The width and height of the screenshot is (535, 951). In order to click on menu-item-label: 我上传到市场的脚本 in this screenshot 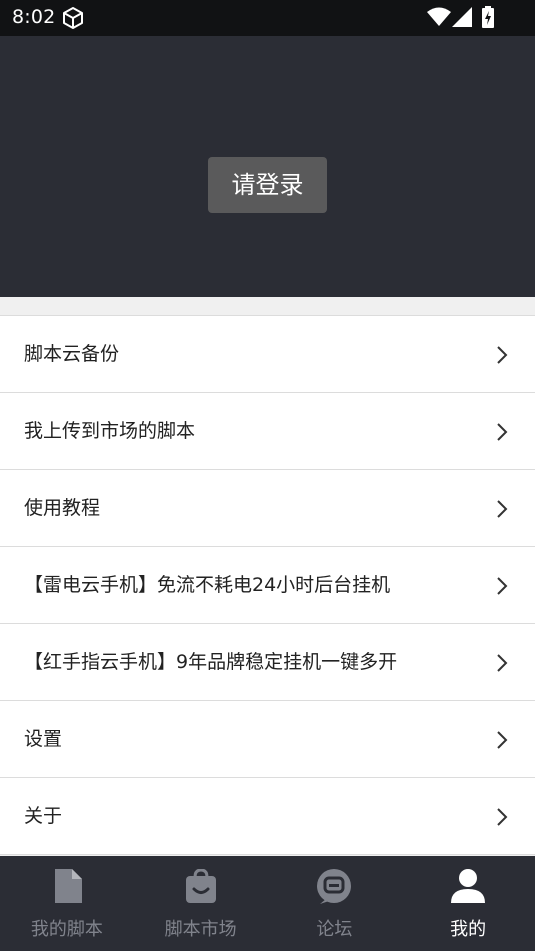, I will do `click(110, 431)`.